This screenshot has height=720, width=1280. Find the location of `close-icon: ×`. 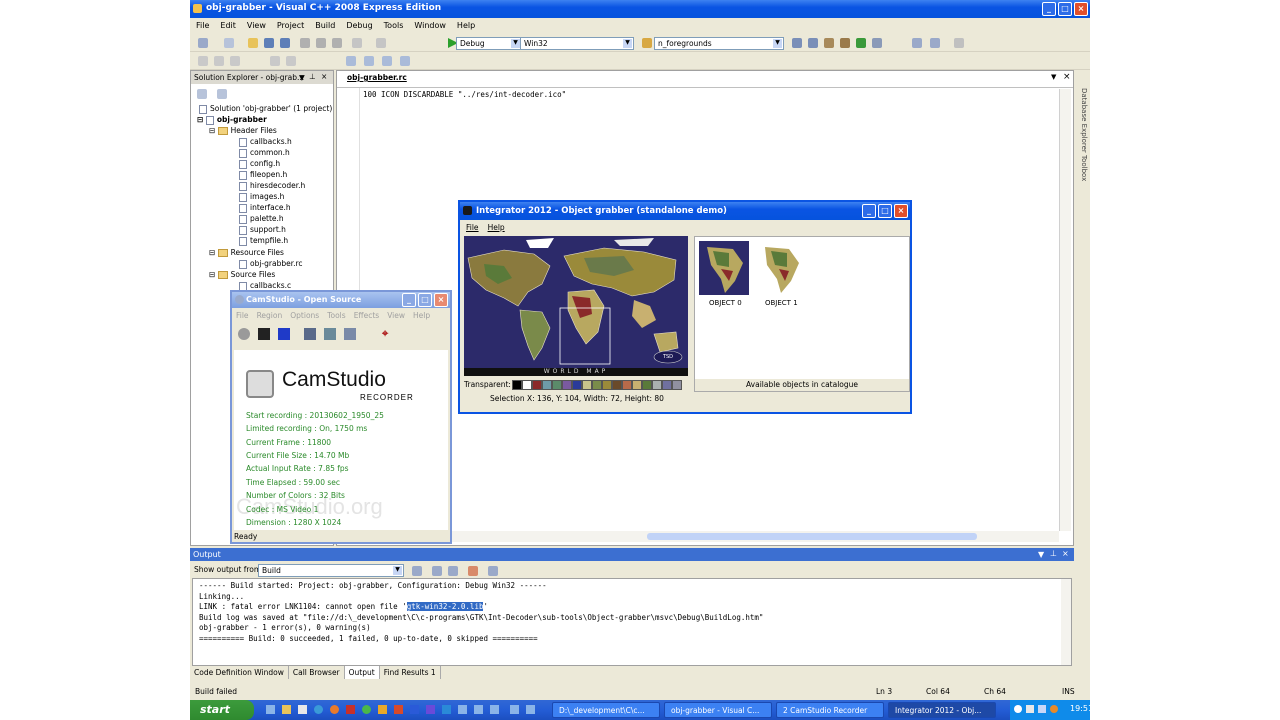

close-icon: × is located at coordinates (1067, 77).